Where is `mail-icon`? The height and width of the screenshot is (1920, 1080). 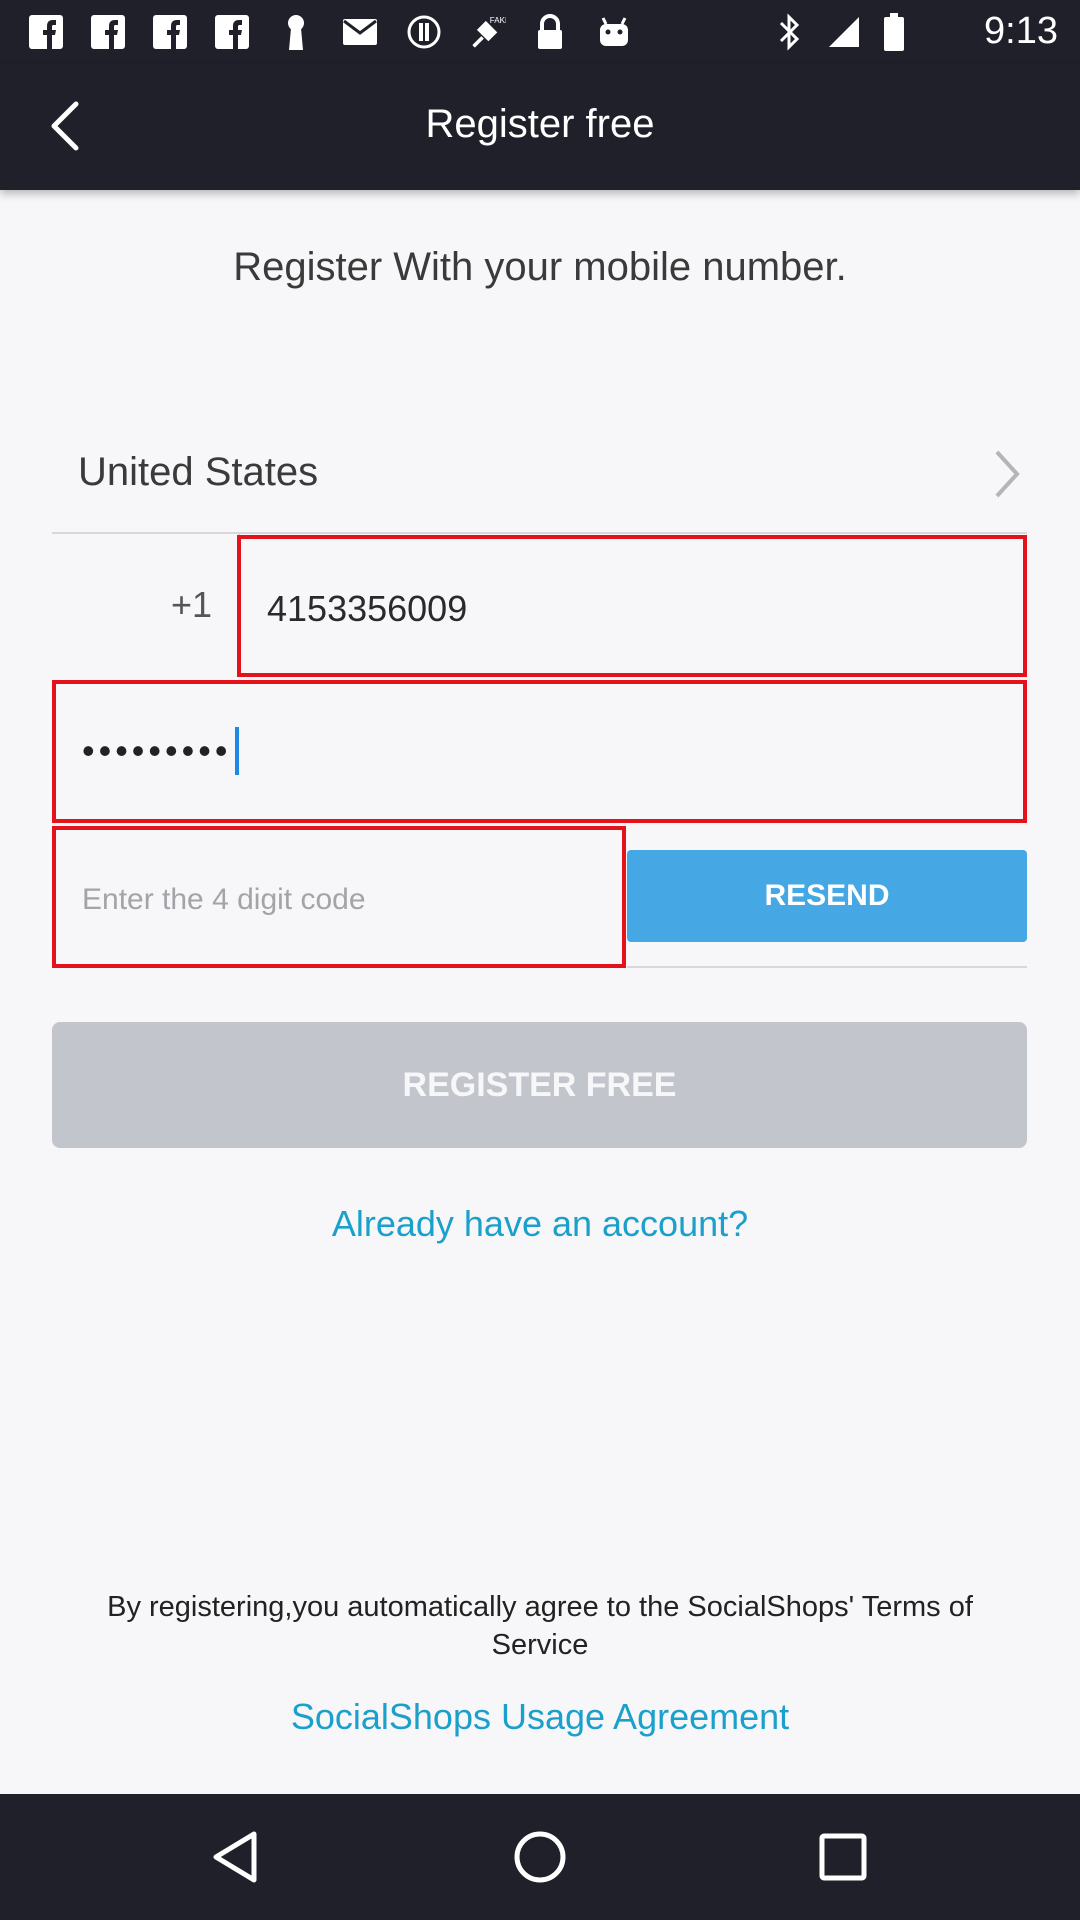 mail-icon is located at coordinates (360, 32).